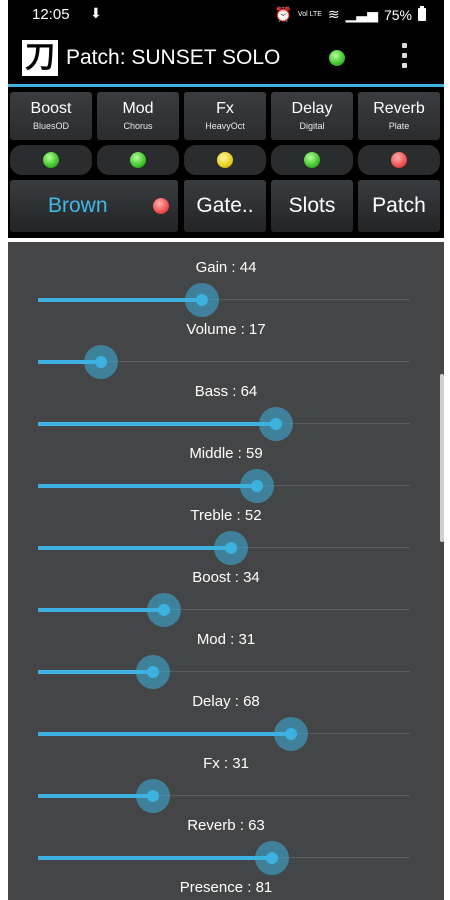 The image size is (450, 900). Describe the element at coordinates (226, 701) in the screenshot. I see `slider-label: Delay : 68` at that location.